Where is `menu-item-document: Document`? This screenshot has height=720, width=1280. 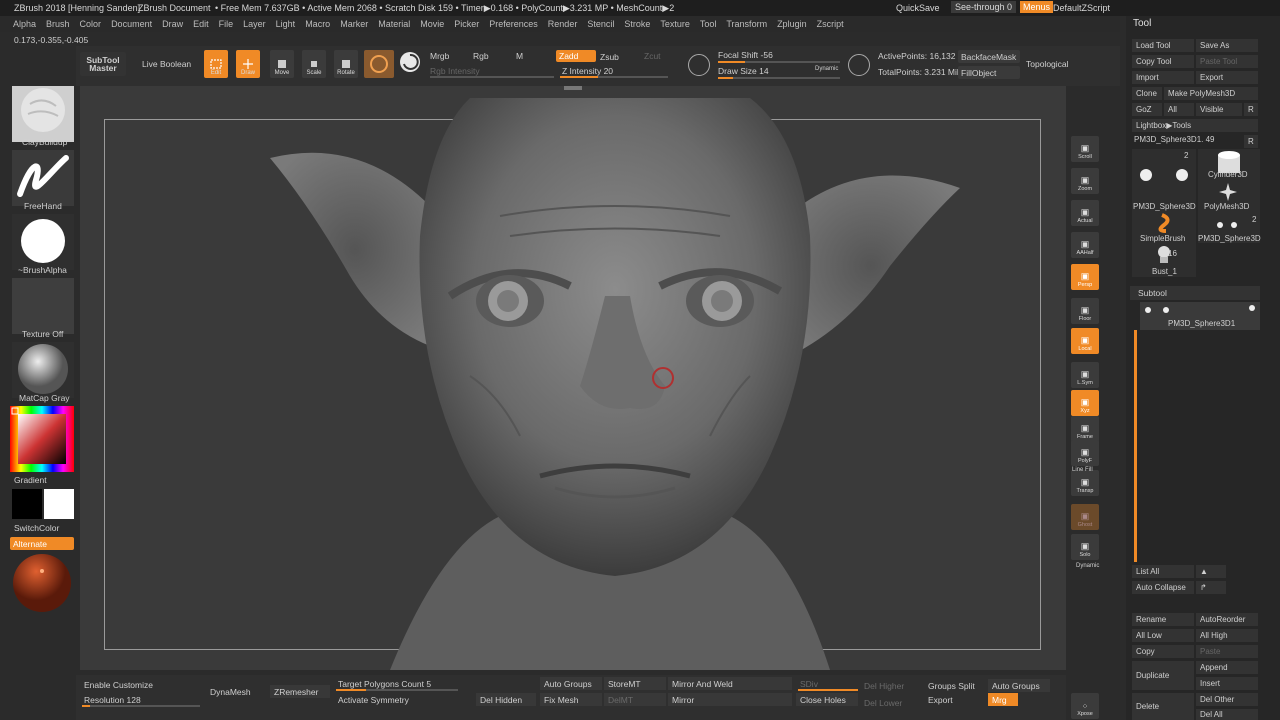 menu-item-document: Document is located at coordinates (131, 24).